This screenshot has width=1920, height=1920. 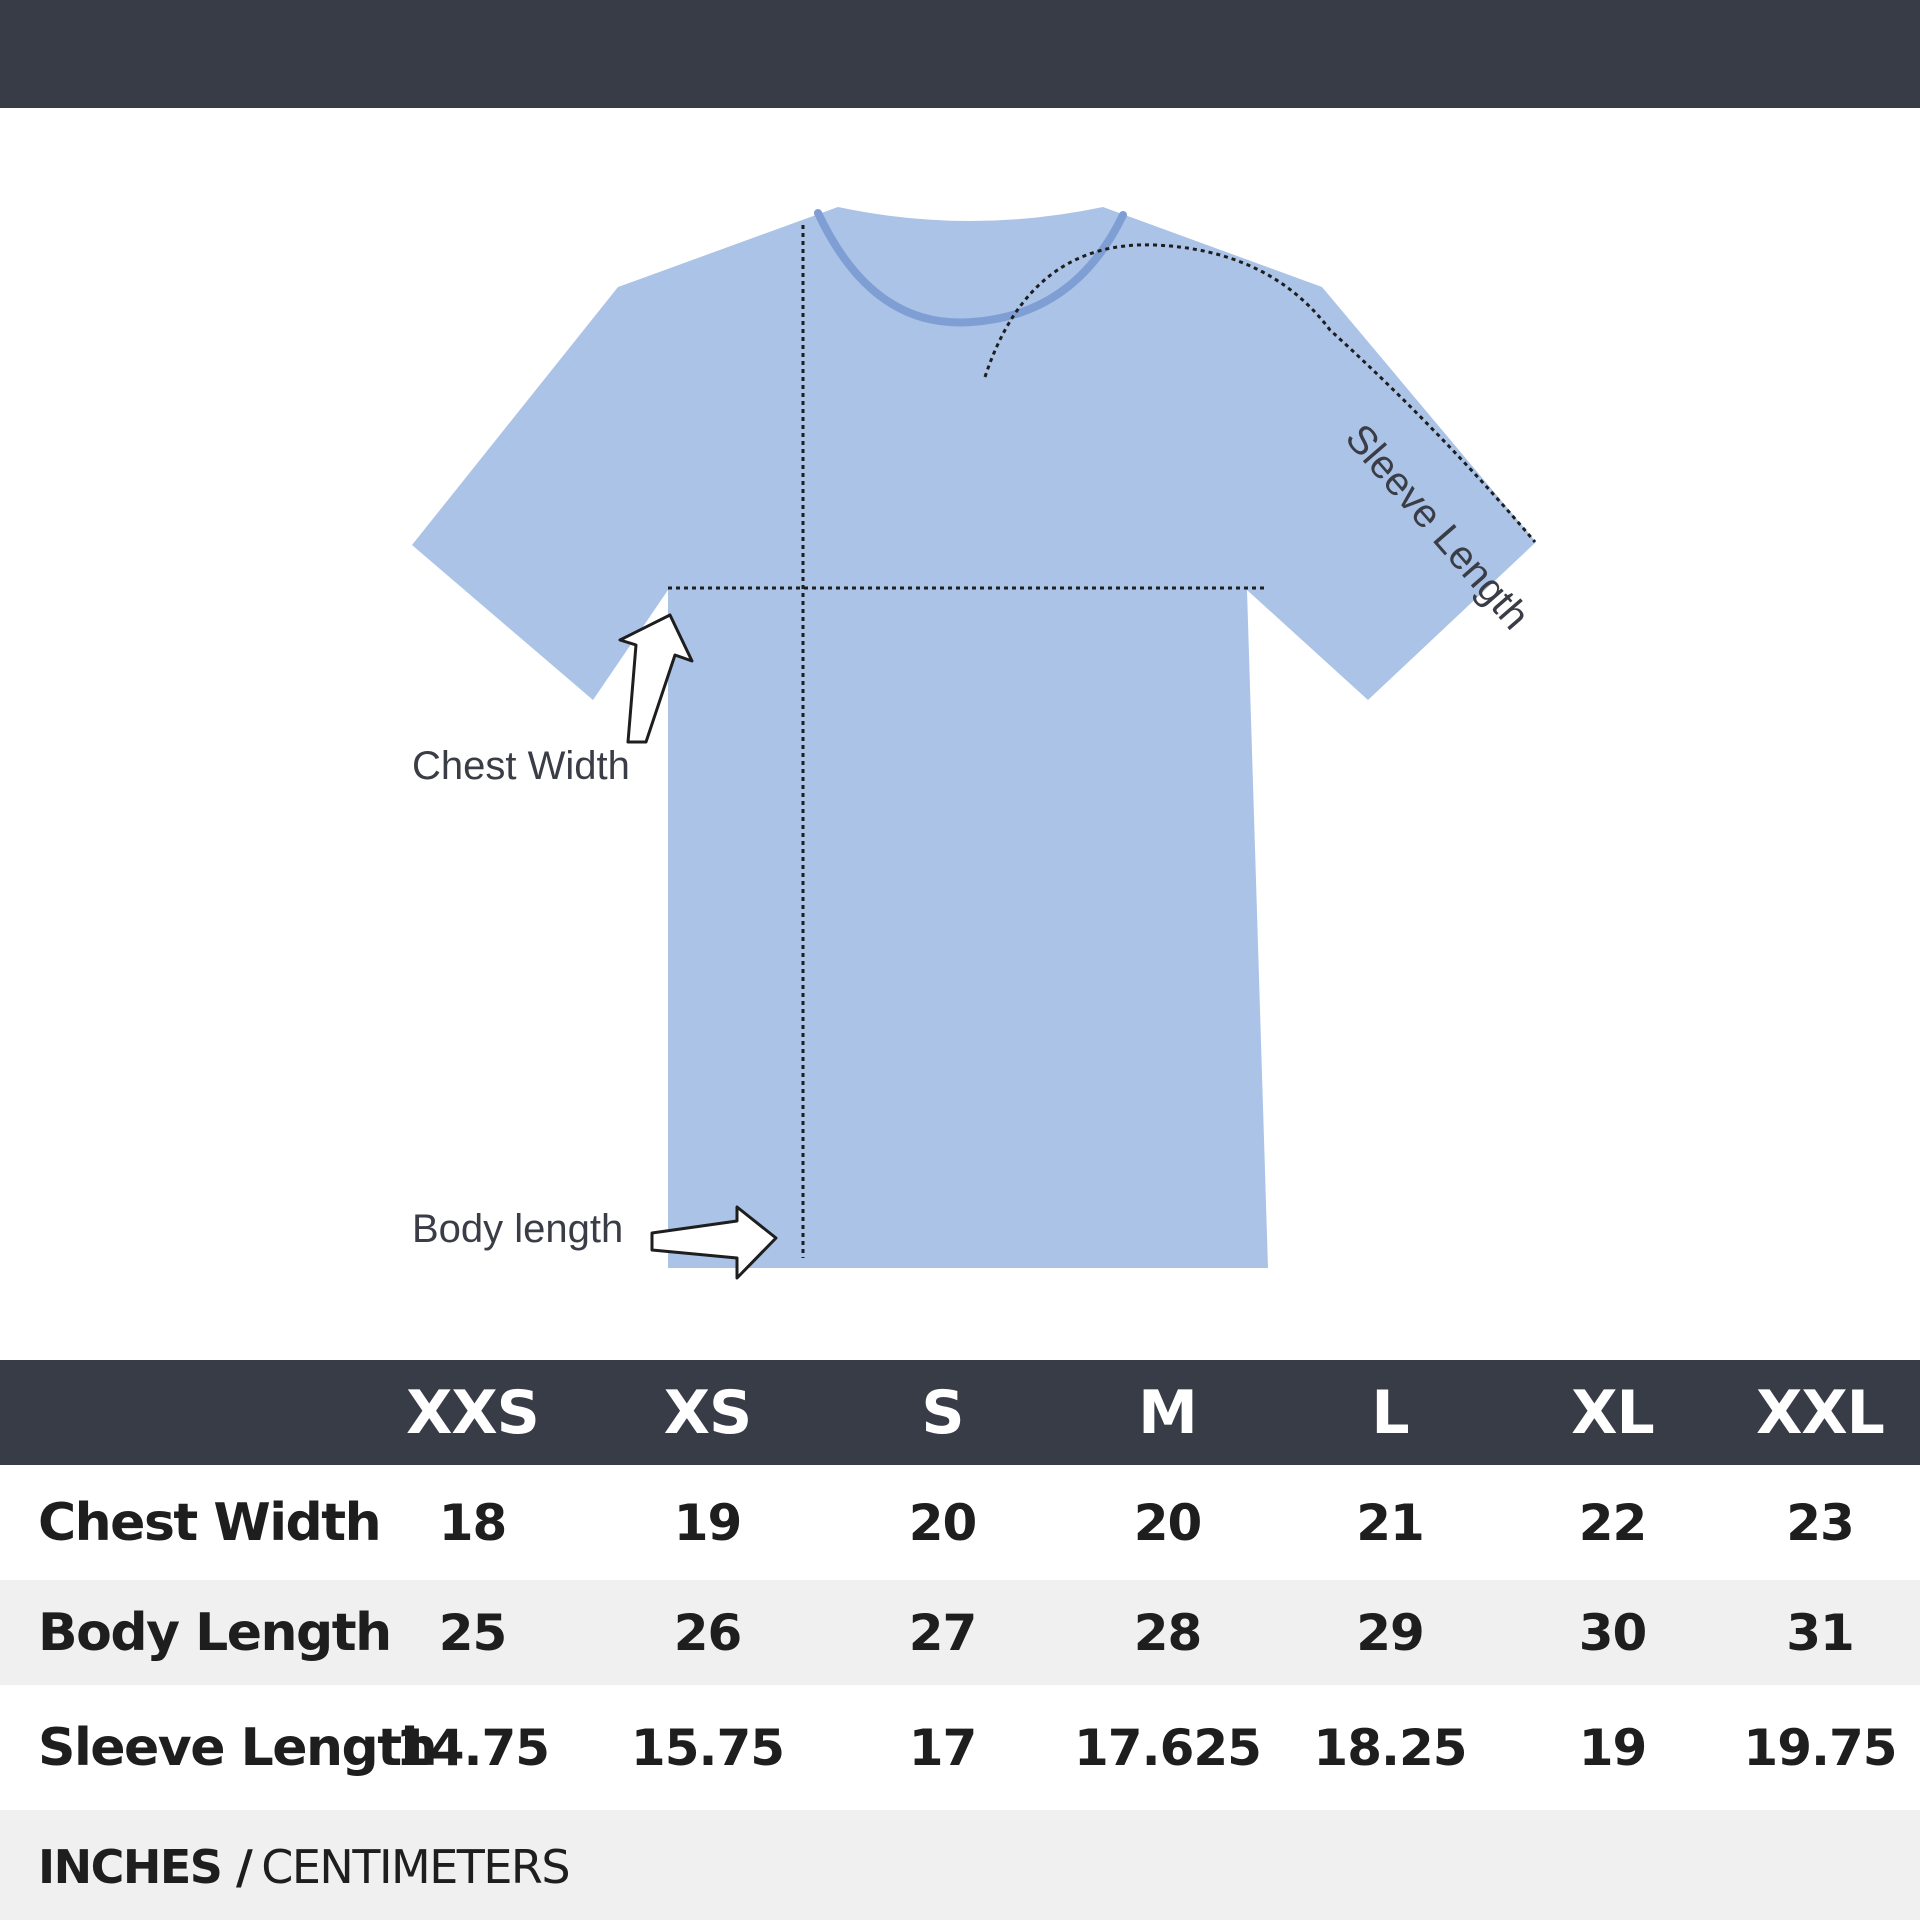 I want to click on table-cell: 23, so click(x=1820, y=1522).